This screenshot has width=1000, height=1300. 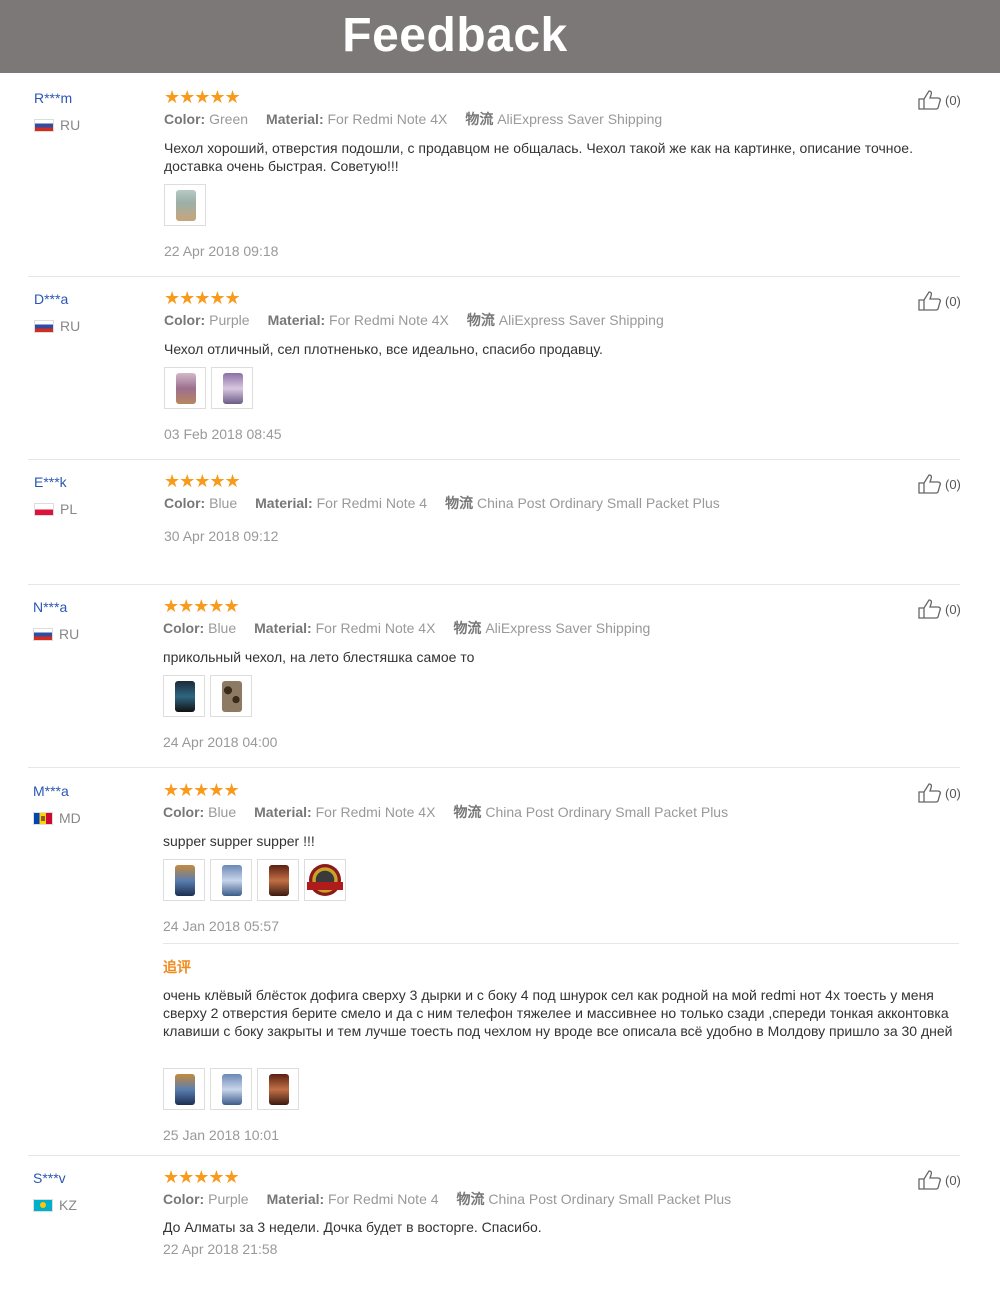 I want to click on reviewer-name: S***v, so click(x=49, y=1178).